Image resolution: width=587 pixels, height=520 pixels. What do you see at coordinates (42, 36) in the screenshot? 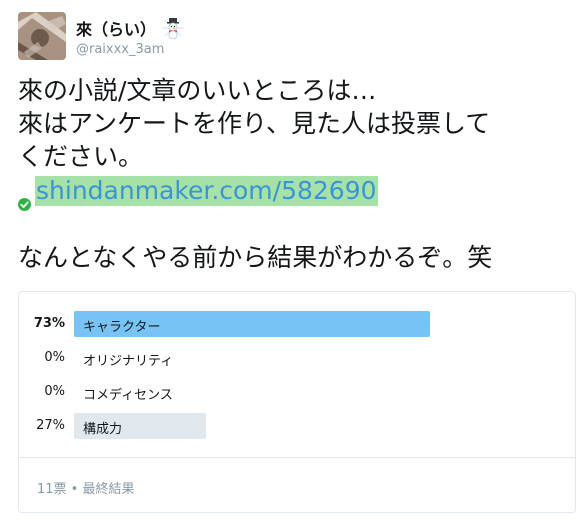
I see `avatar` at bounding box center [42, 36].